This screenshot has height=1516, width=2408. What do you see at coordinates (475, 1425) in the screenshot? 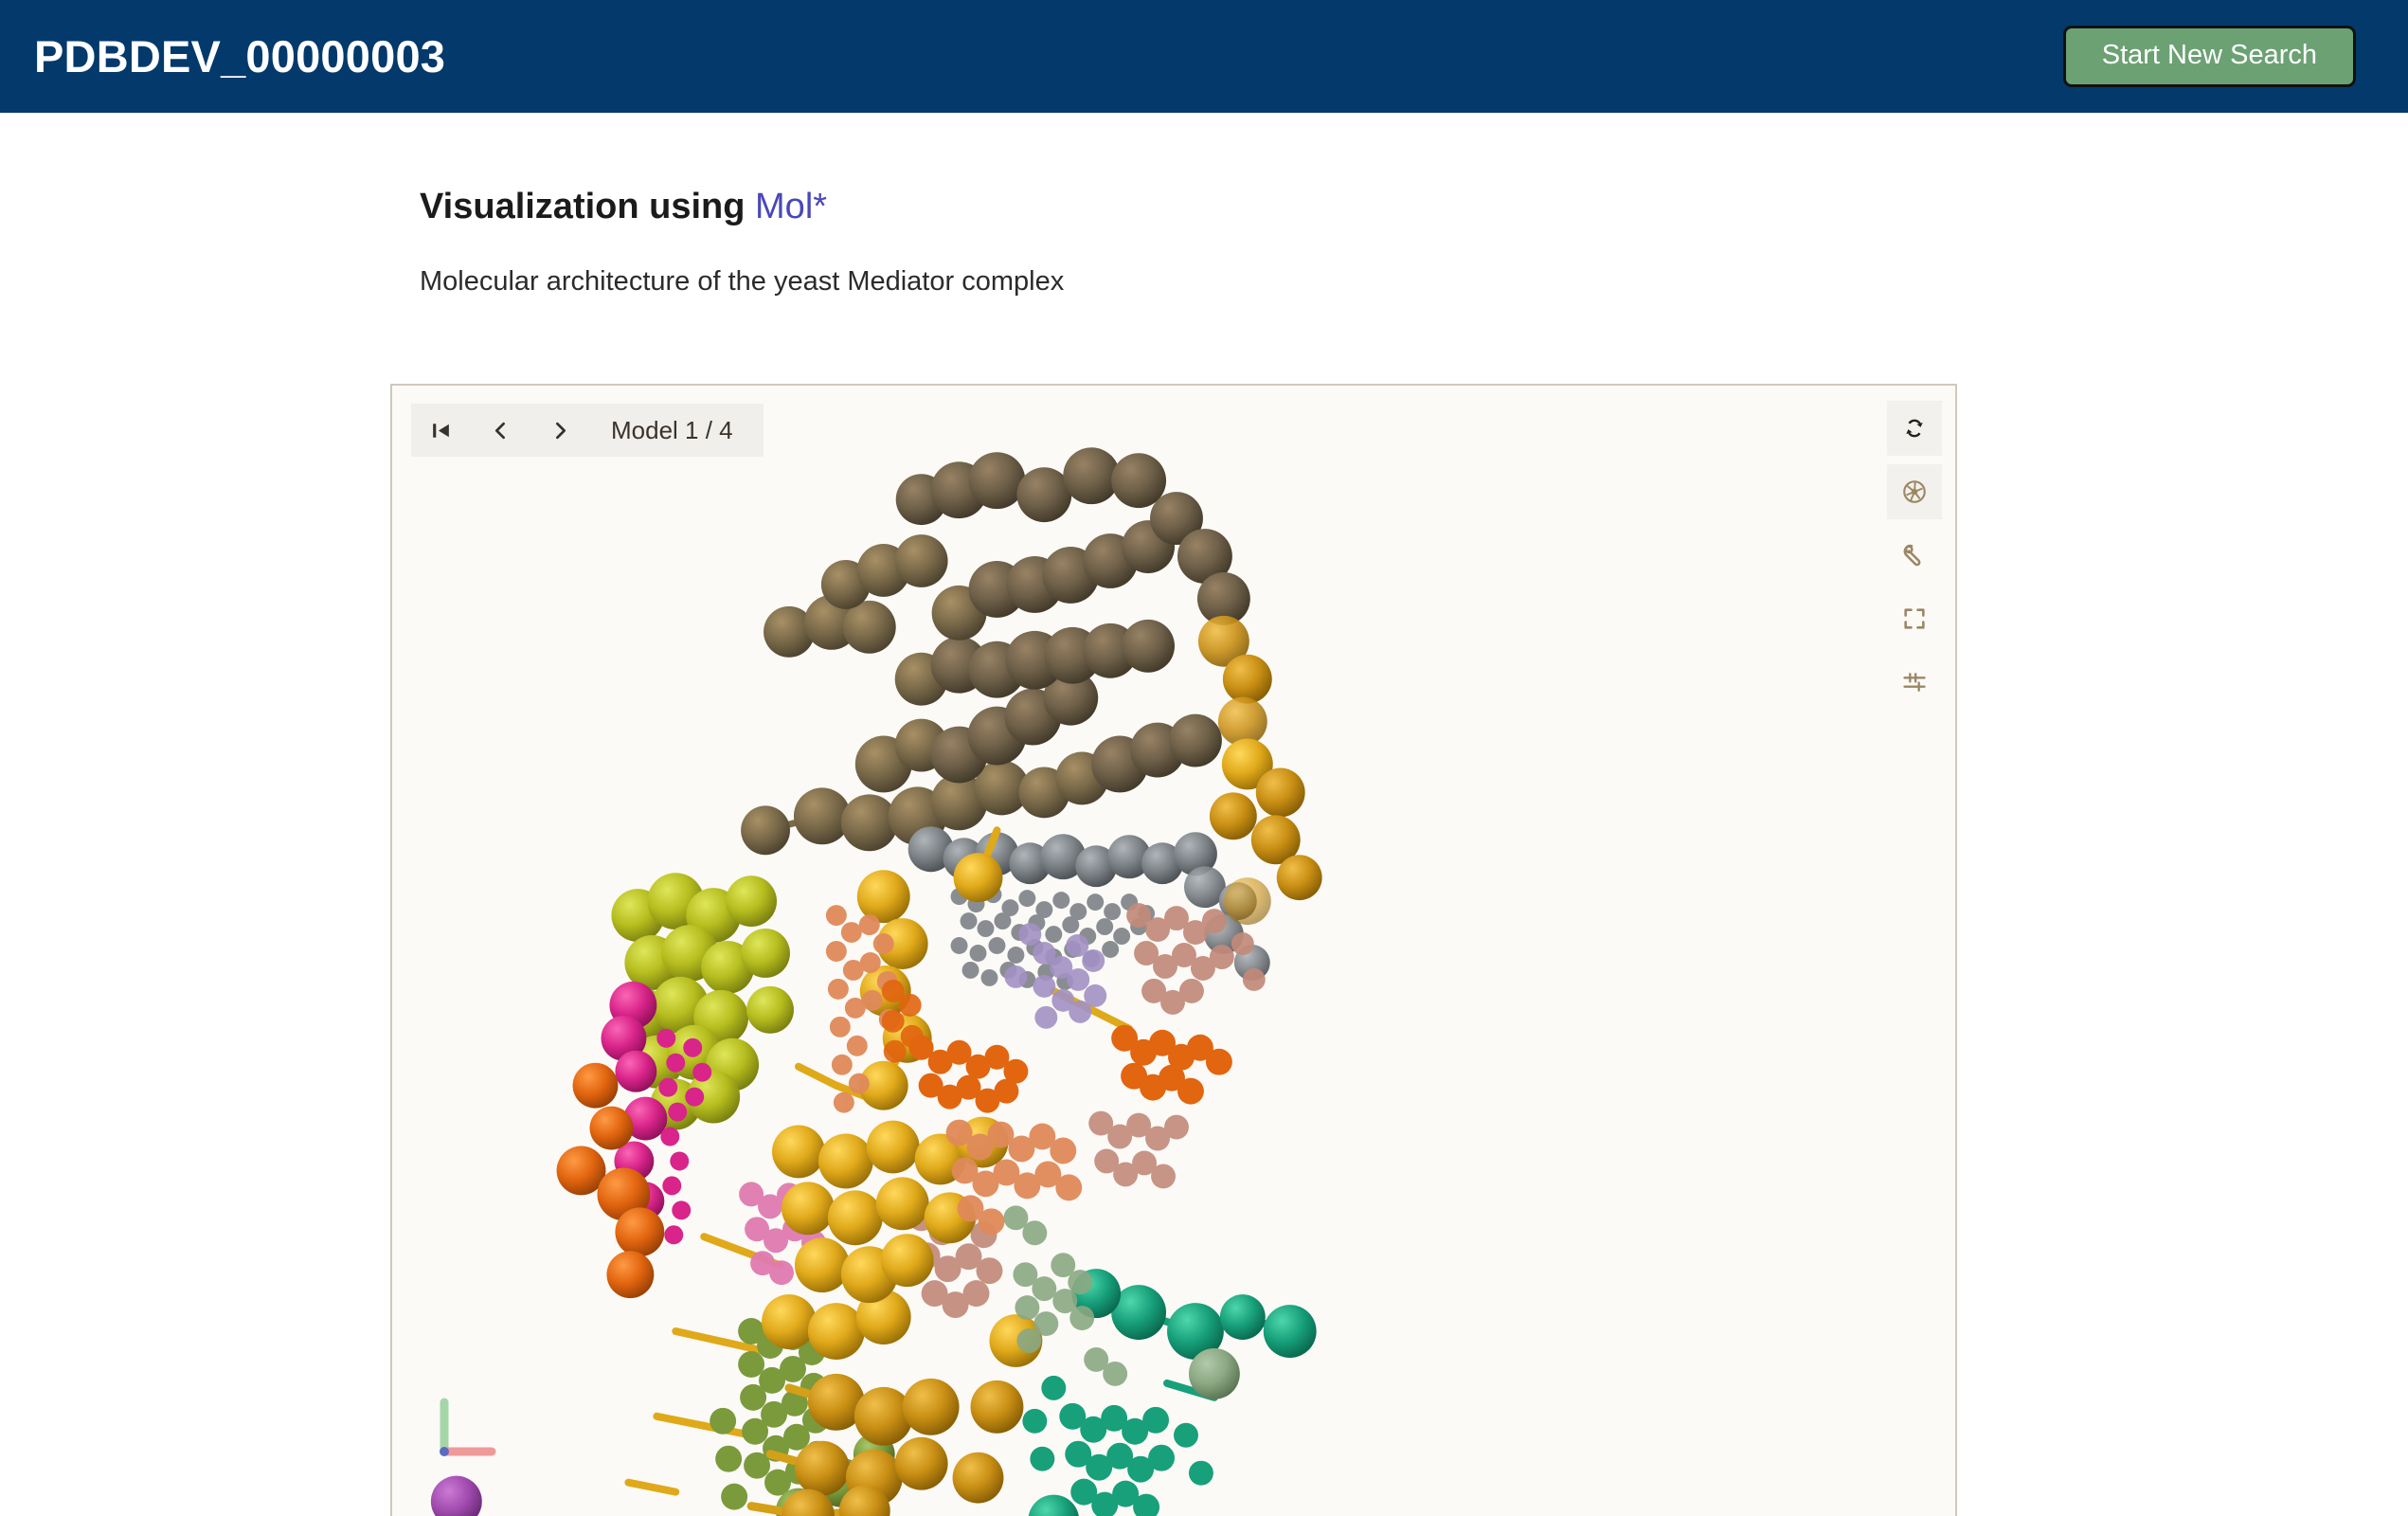
I see `axis-orientation-indicator` at bounding box center [475, 1425].